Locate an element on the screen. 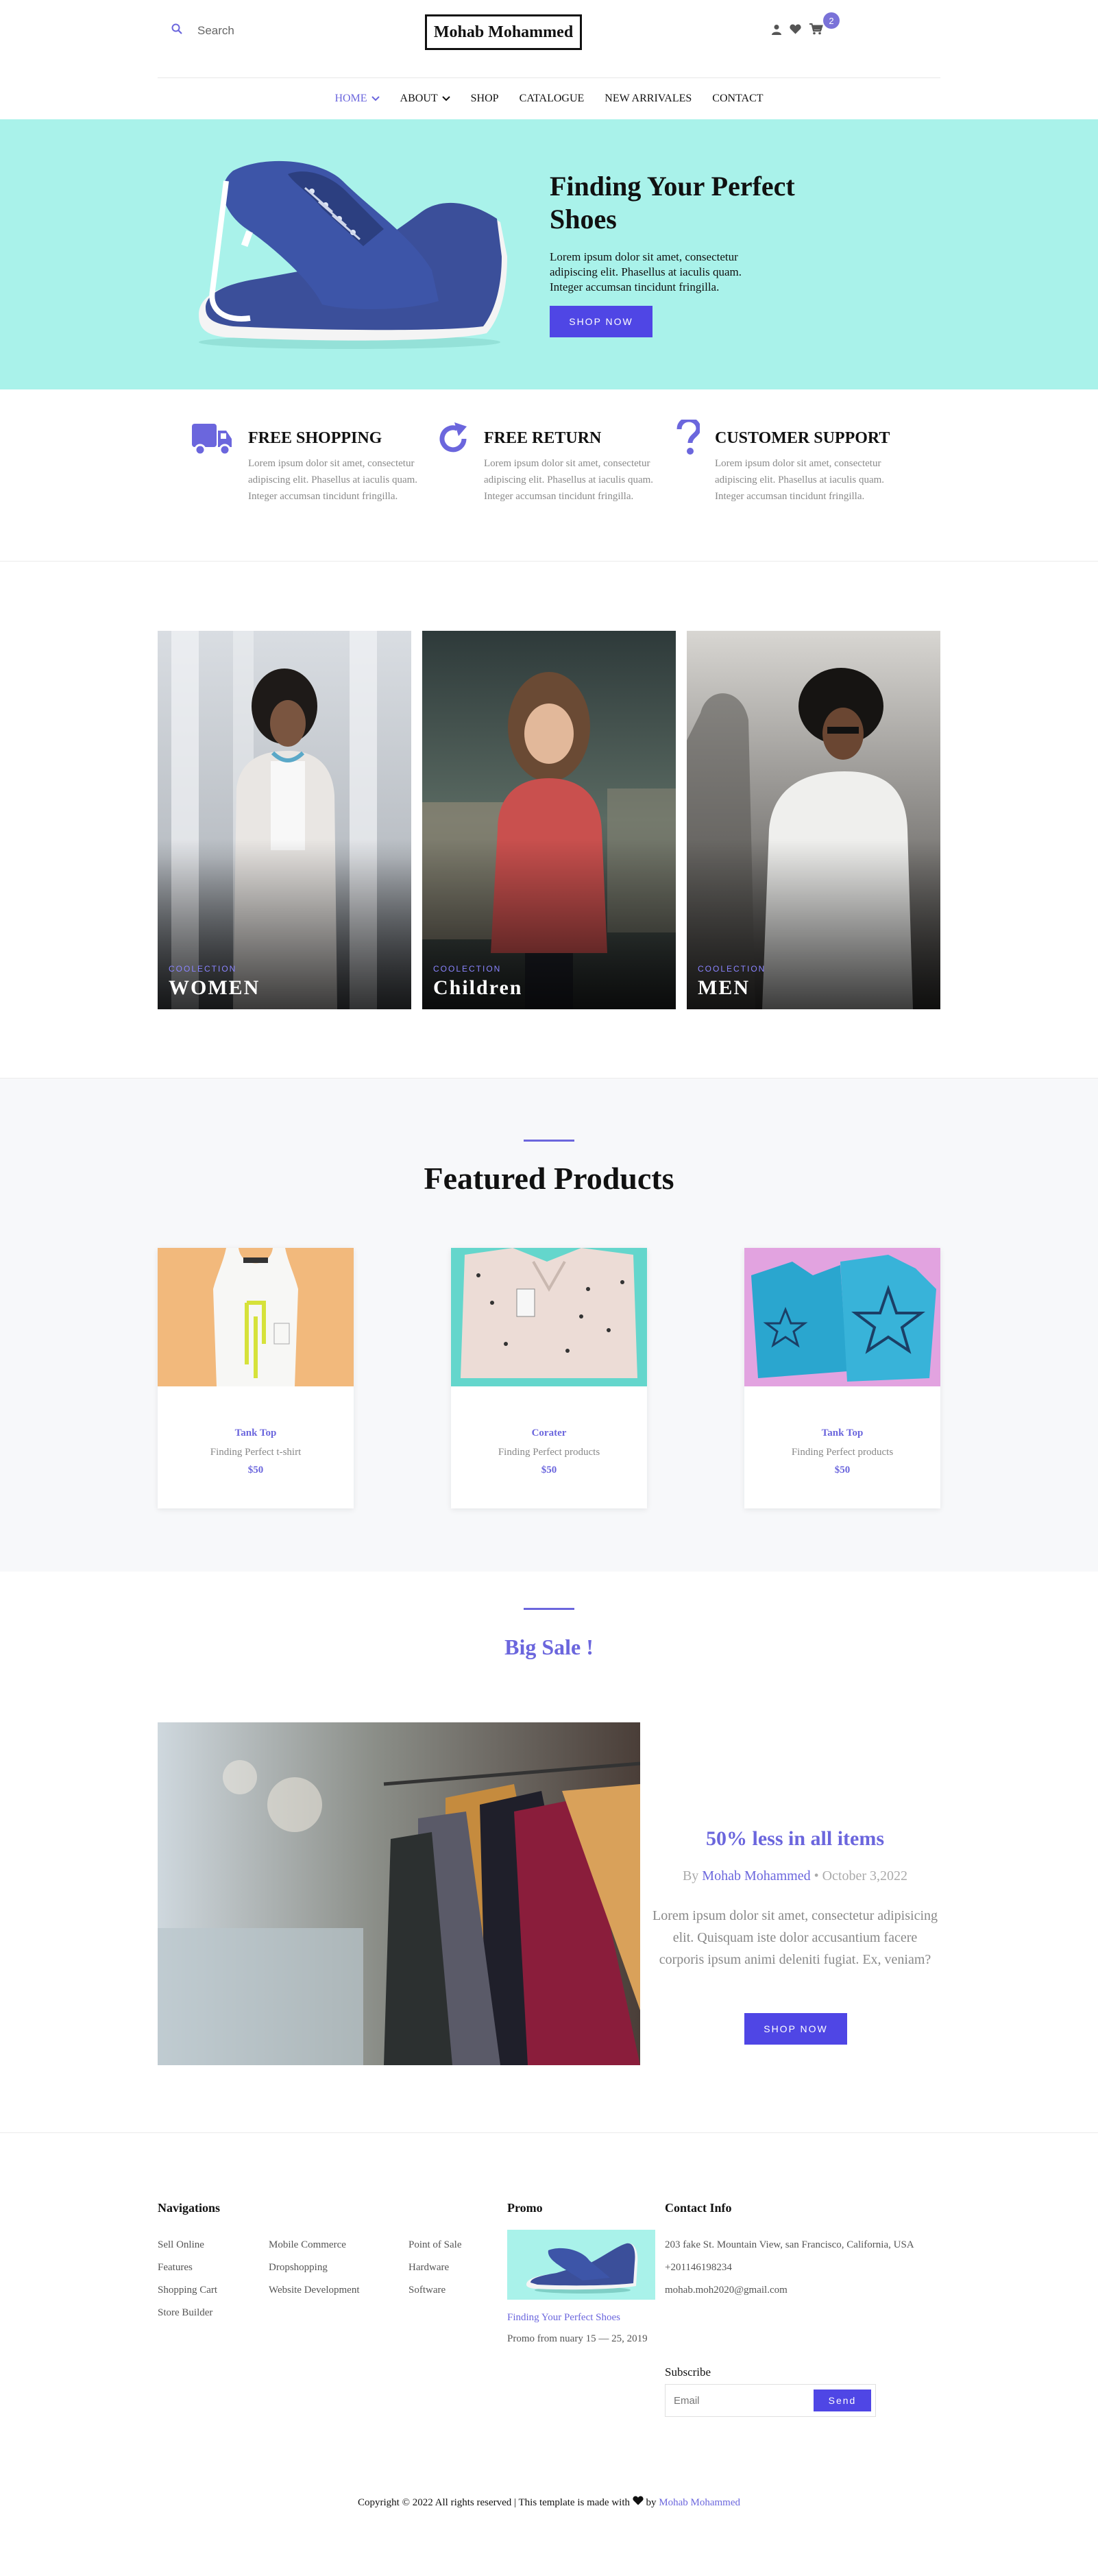 This screenshot has height=2576, width=1098. subscribe-form: Send is located at coordinates (770, 2401).